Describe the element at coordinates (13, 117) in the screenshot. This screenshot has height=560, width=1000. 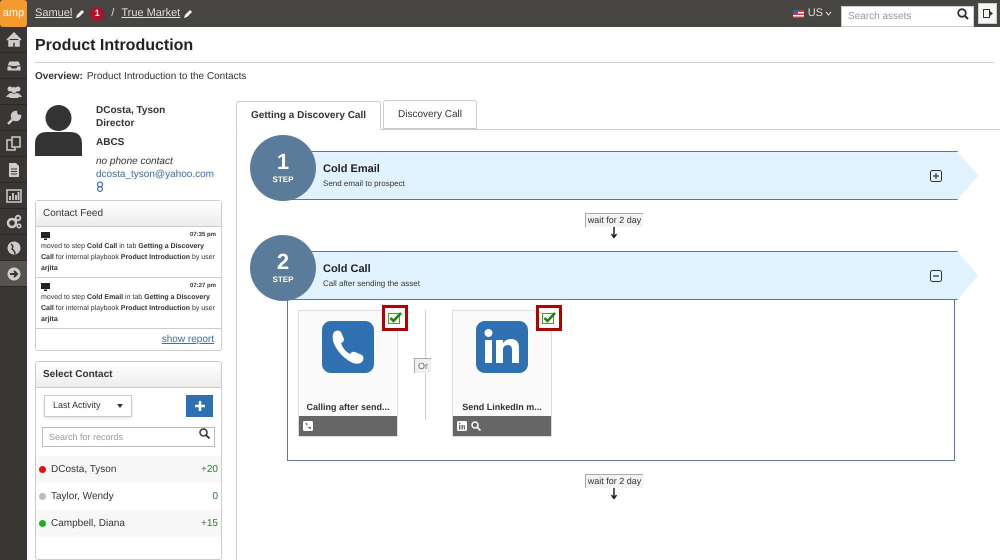
I see `wrench-icon` at that location.